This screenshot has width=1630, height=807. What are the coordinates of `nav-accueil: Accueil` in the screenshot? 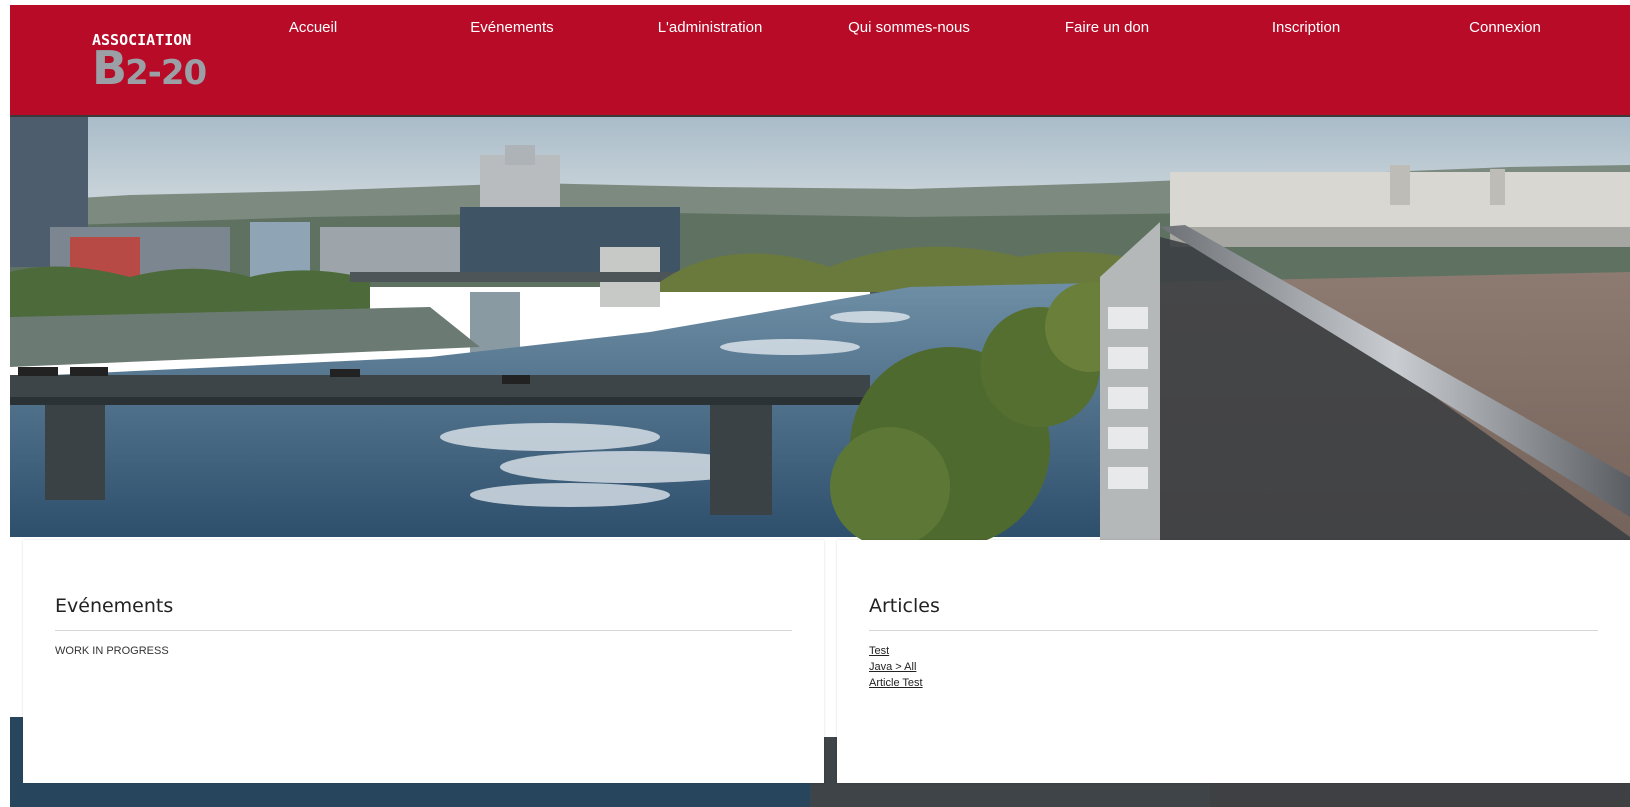 It's located at (313, 27).